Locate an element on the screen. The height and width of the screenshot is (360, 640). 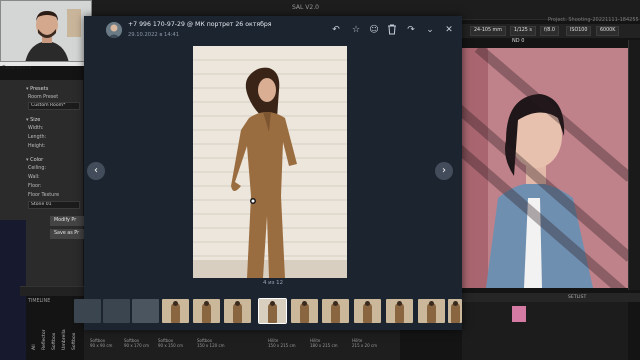
modifier-tile: Softbox 90 x 150 cm is located at coordinates (170, 343).